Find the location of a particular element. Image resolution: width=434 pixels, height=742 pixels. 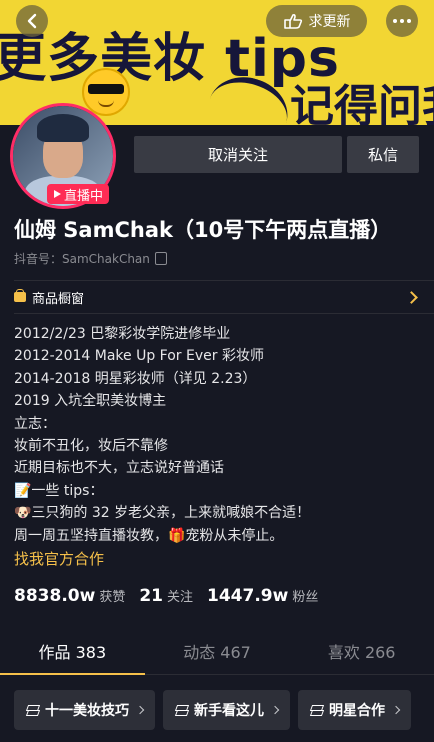

bio-line: 2014-2018 明星彩妆师（详见 2.23） is located at coordinates (135, 378).